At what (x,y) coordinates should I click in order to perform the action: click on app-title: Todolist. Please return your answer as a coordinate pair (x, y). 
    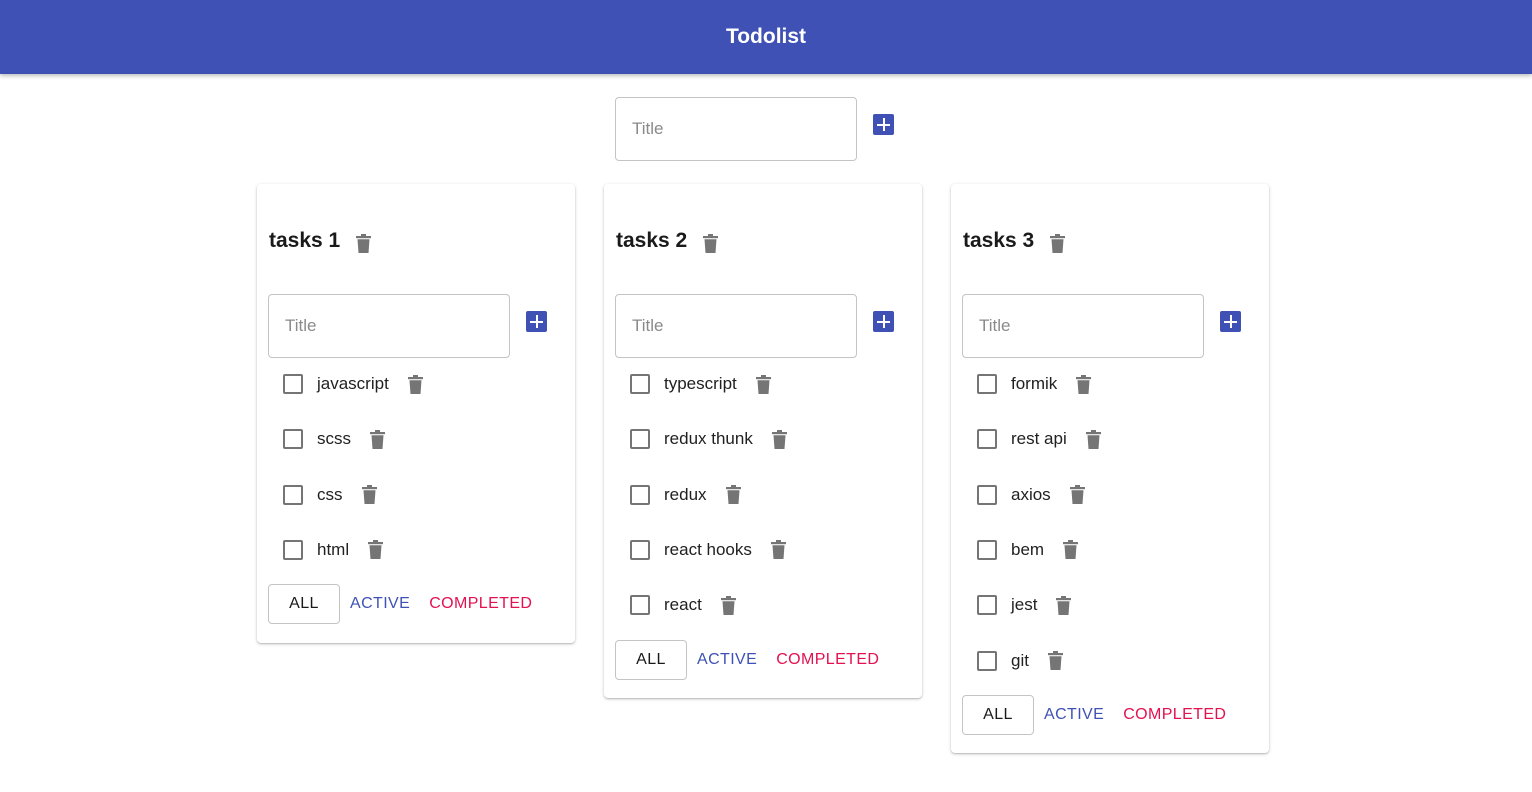
    Looking at the image, I should click on (766, 36).